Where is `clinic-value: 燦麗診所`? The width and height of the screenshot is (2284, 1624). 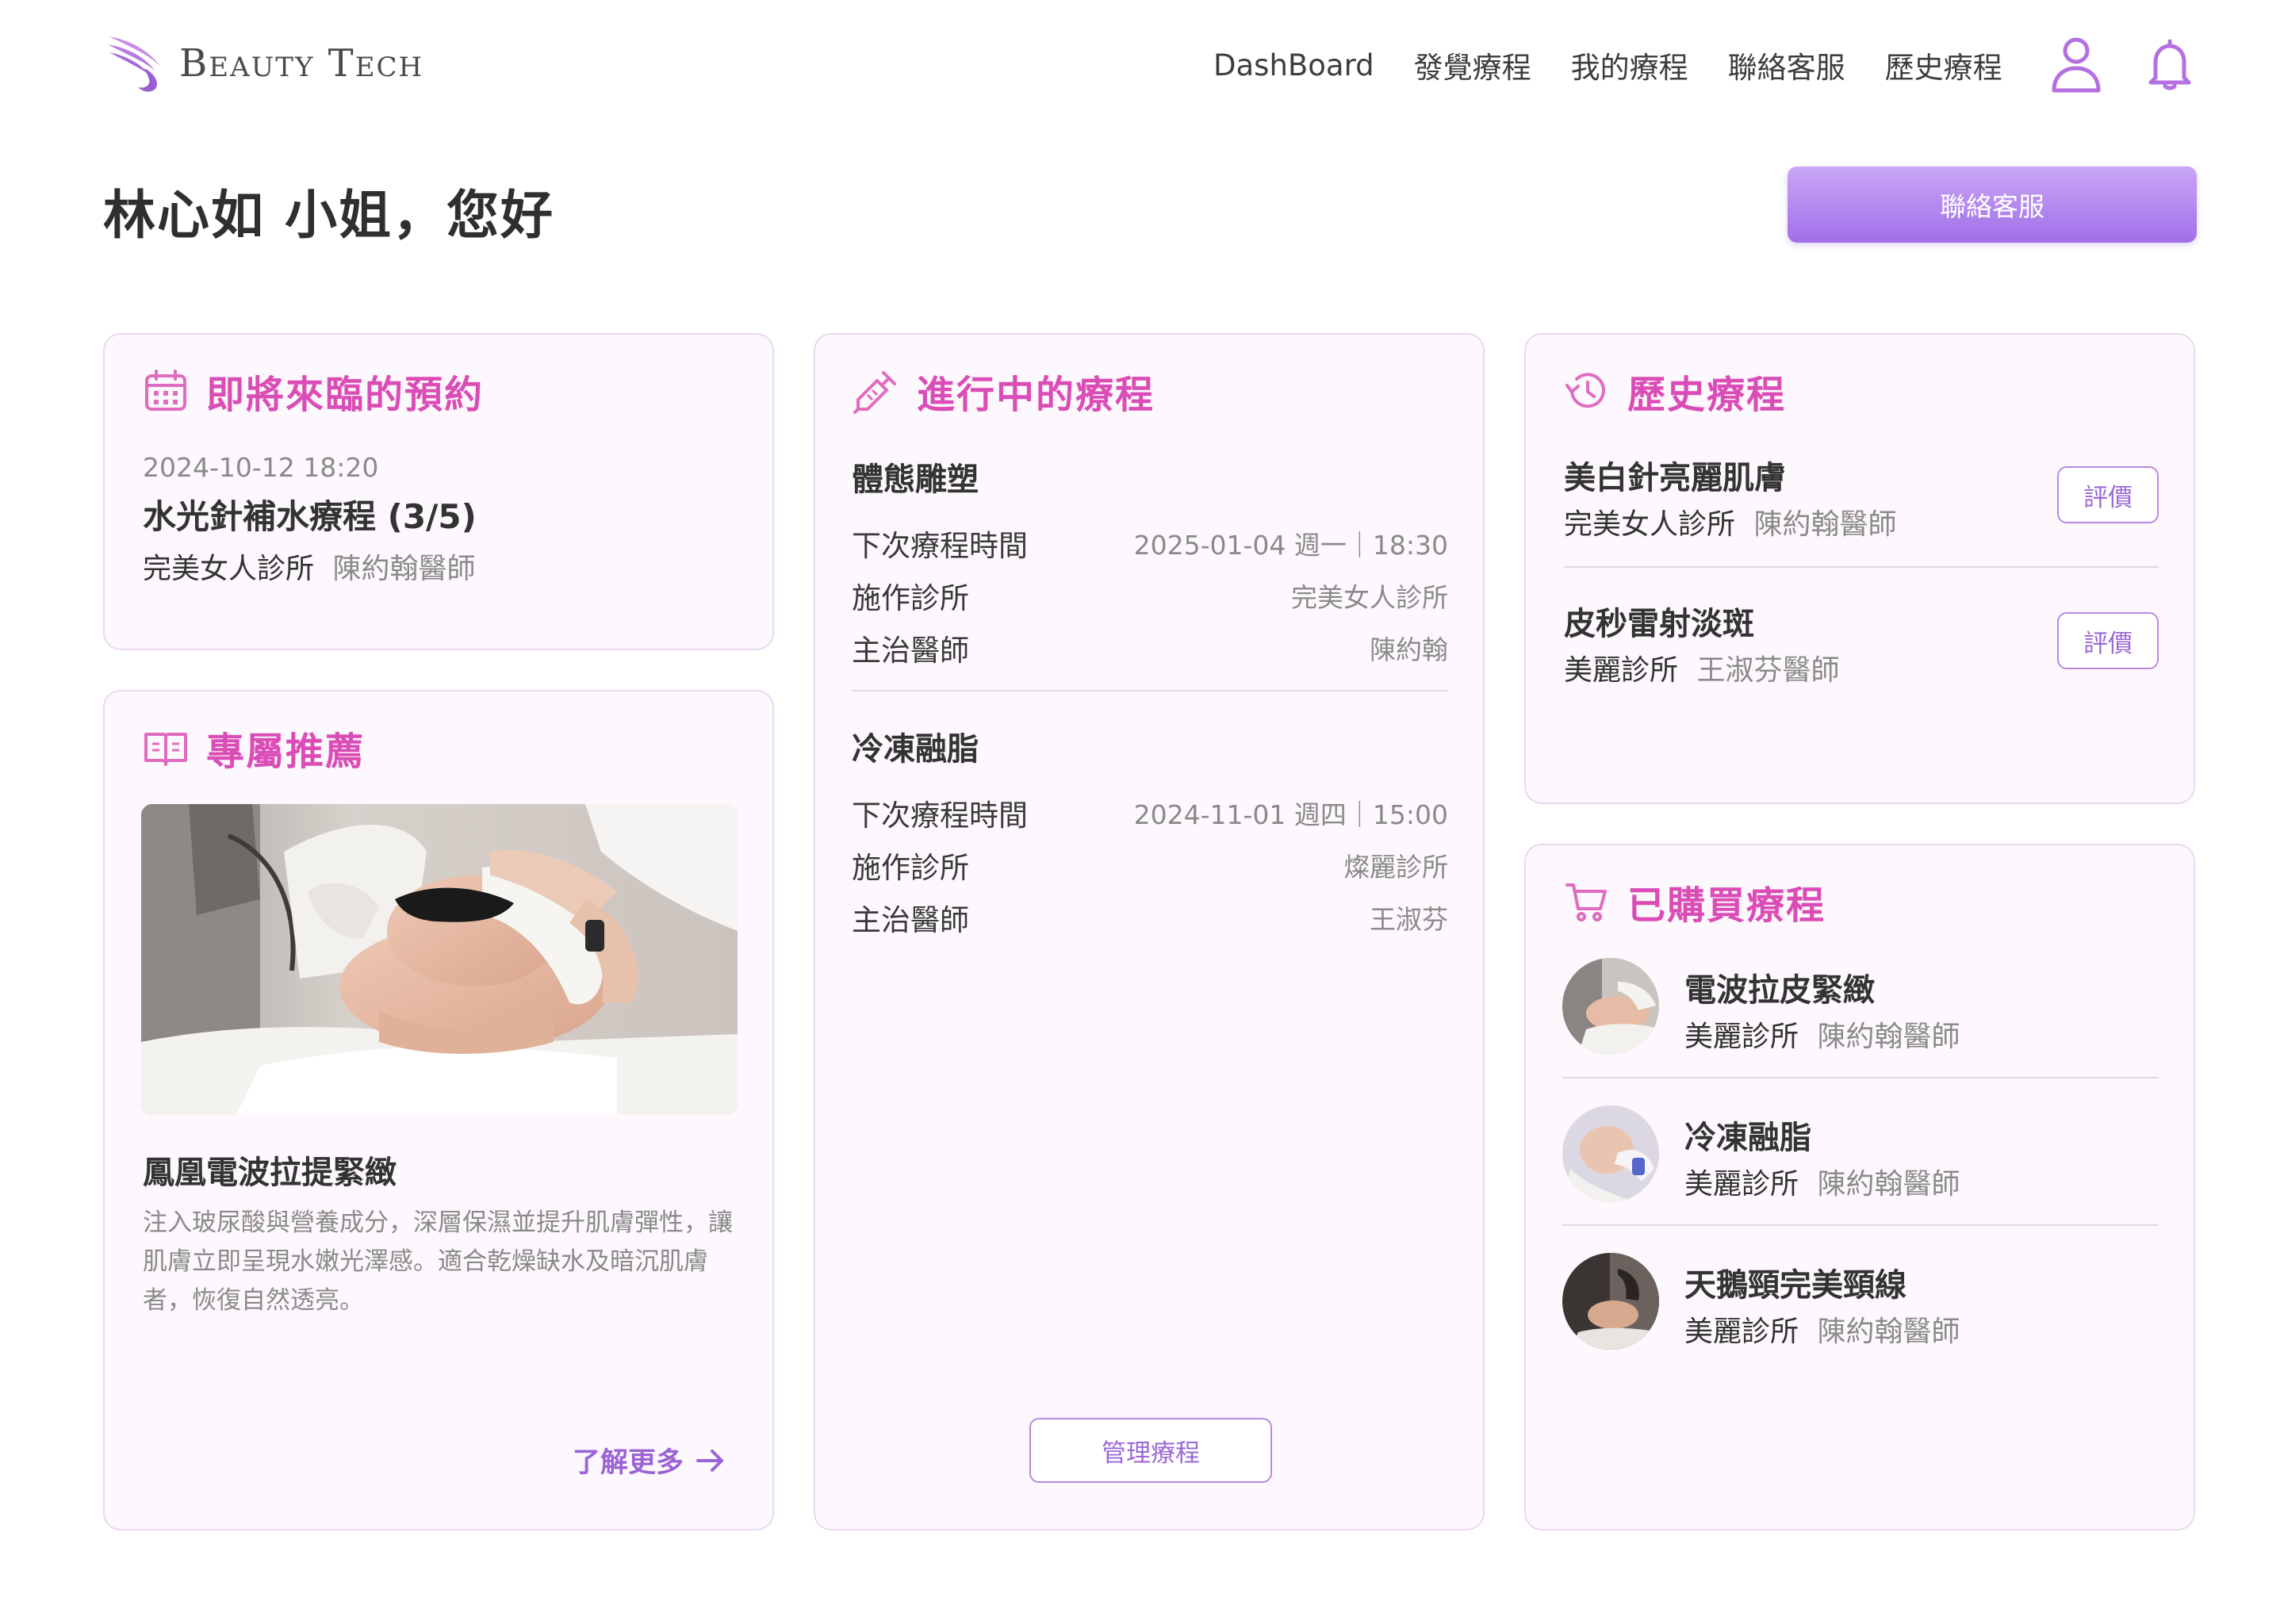 clinic-value: 燦麗診所 is located at coordinates (1395, 867).